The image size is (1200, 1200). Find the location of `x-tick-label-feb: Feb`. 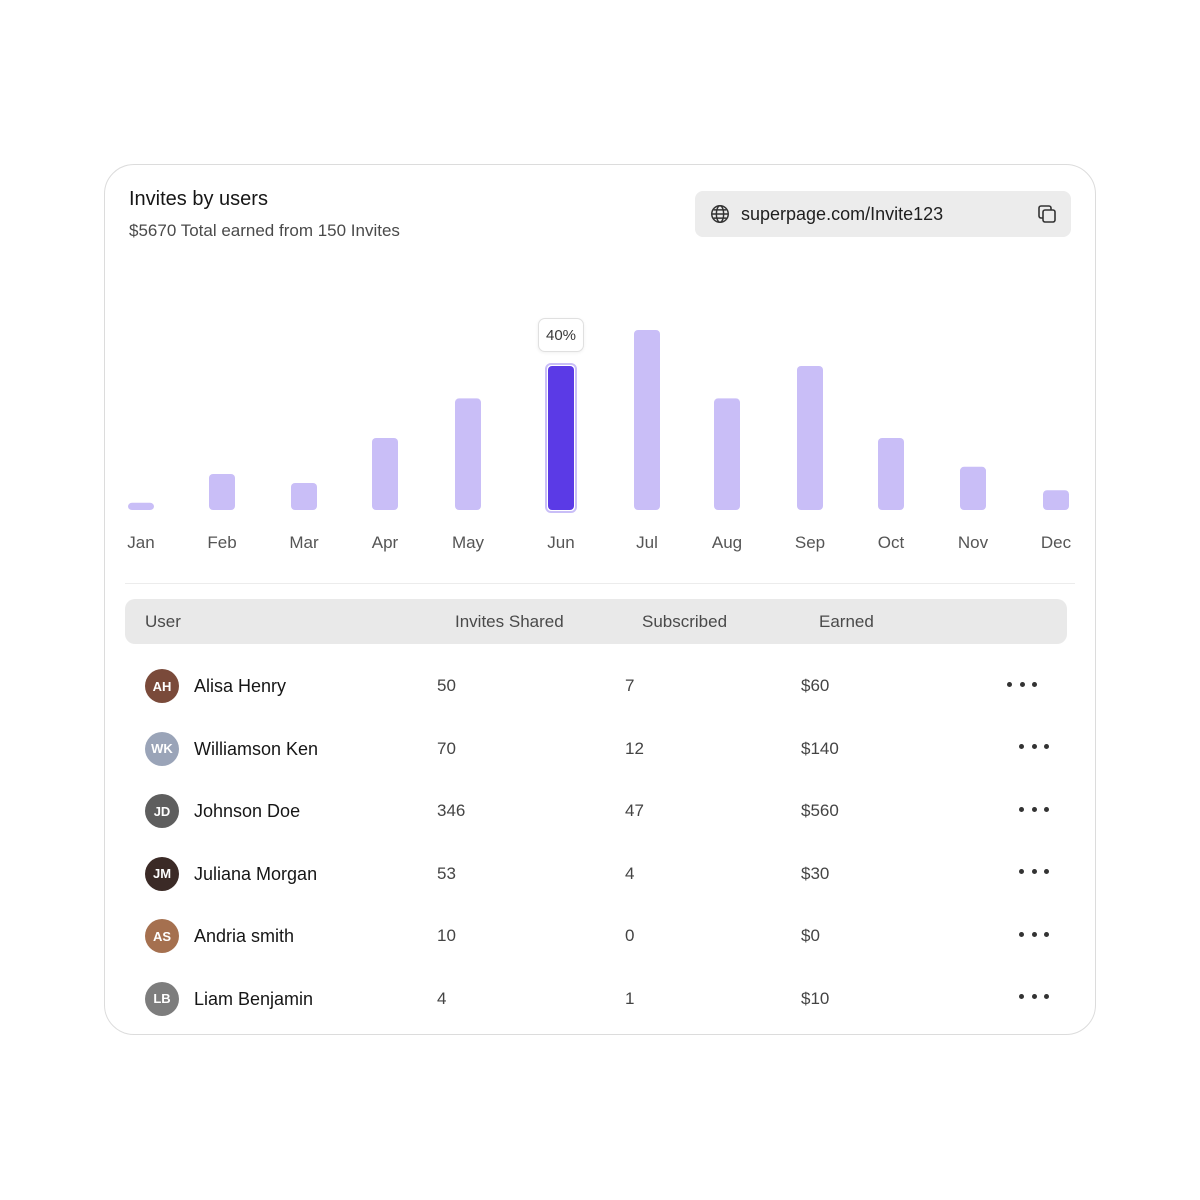

x-tick-label-feb: Feb is located at coordinates (222, 542).